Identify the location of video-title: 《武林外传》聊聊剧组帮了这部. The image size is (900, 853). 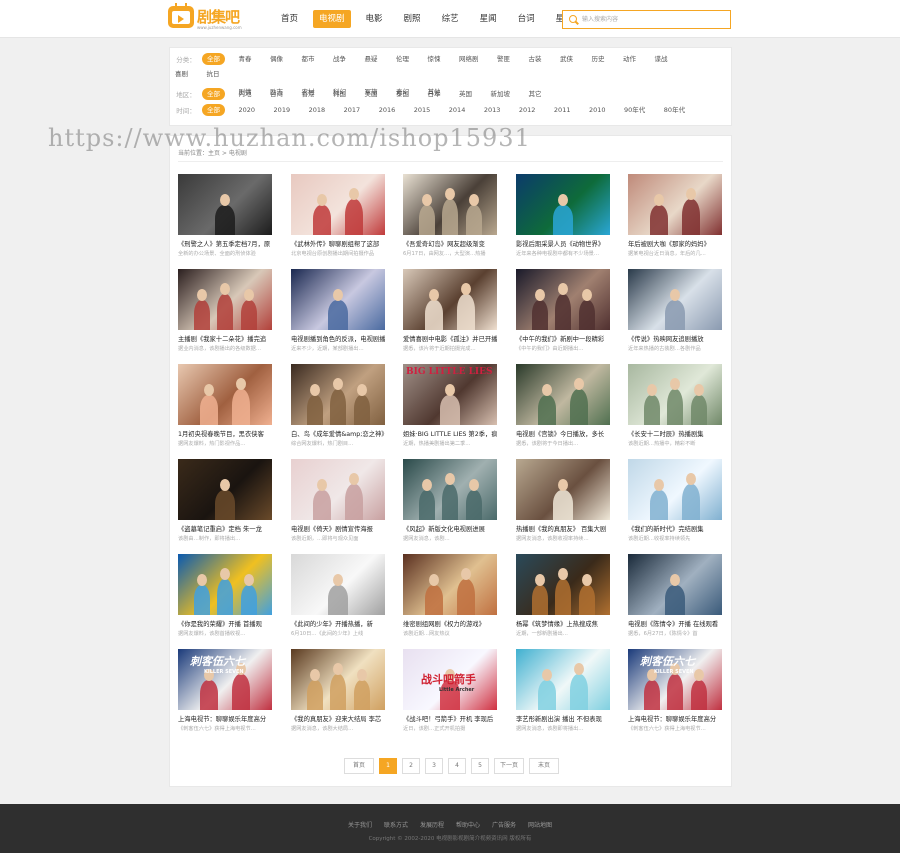
(338, 244).